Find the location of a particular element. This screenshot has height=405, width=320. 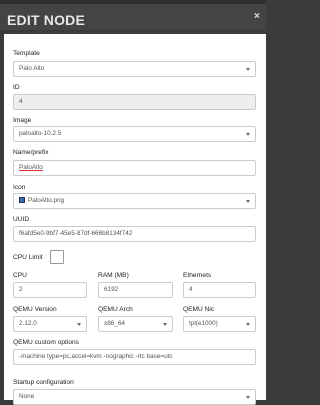

icon-value: PaloAlto.png is located at coordinates (46, 200).